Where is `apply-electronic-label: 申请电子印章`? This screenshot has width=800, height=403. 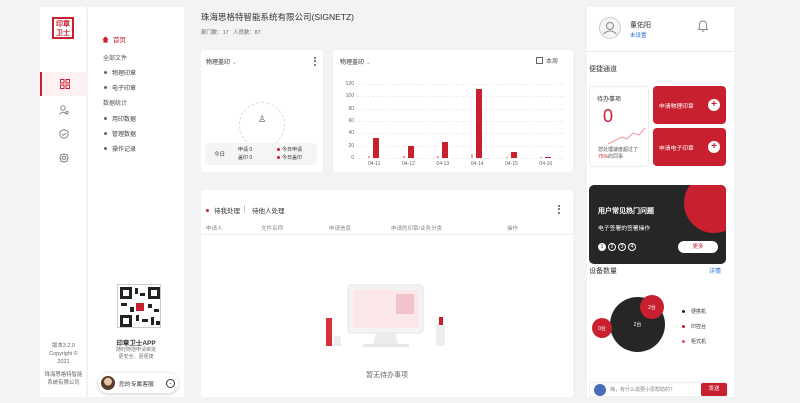 apply-electronic-label: 申请电子印章 is located at coordinates (676, 148).